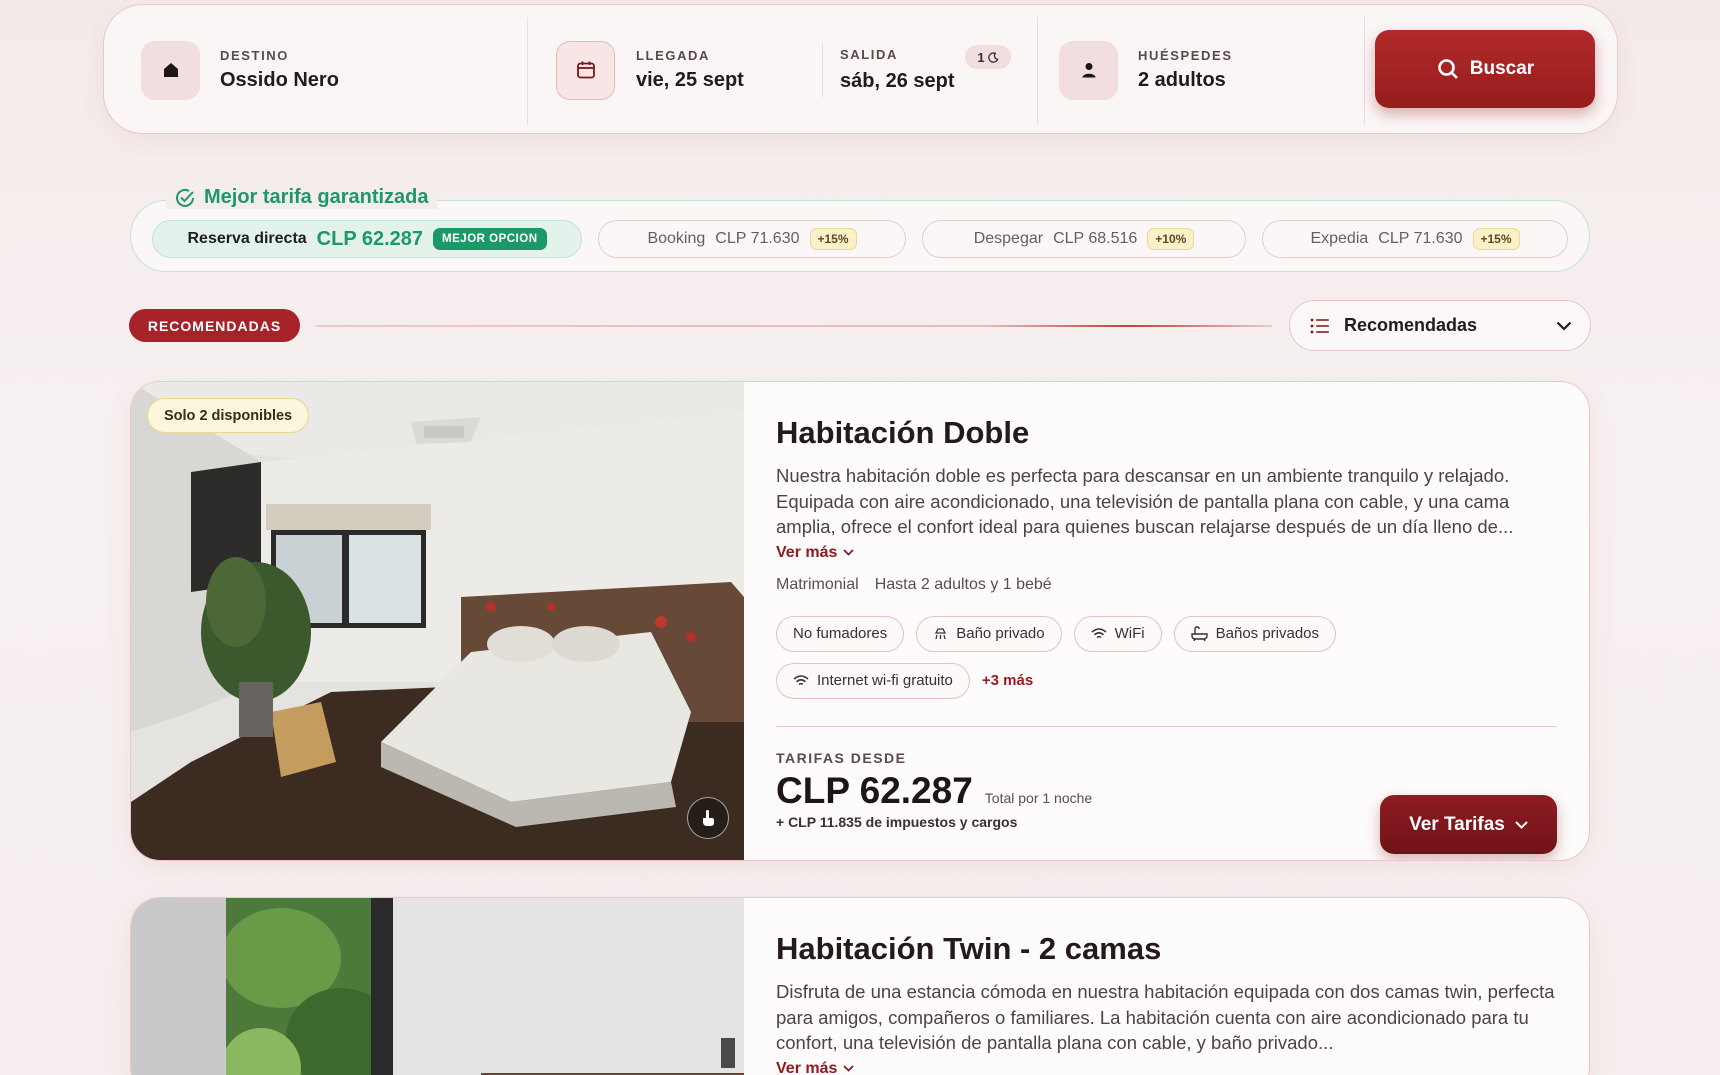  I want to click on rate-direct-label: Reserva directa, so click(247, 238).